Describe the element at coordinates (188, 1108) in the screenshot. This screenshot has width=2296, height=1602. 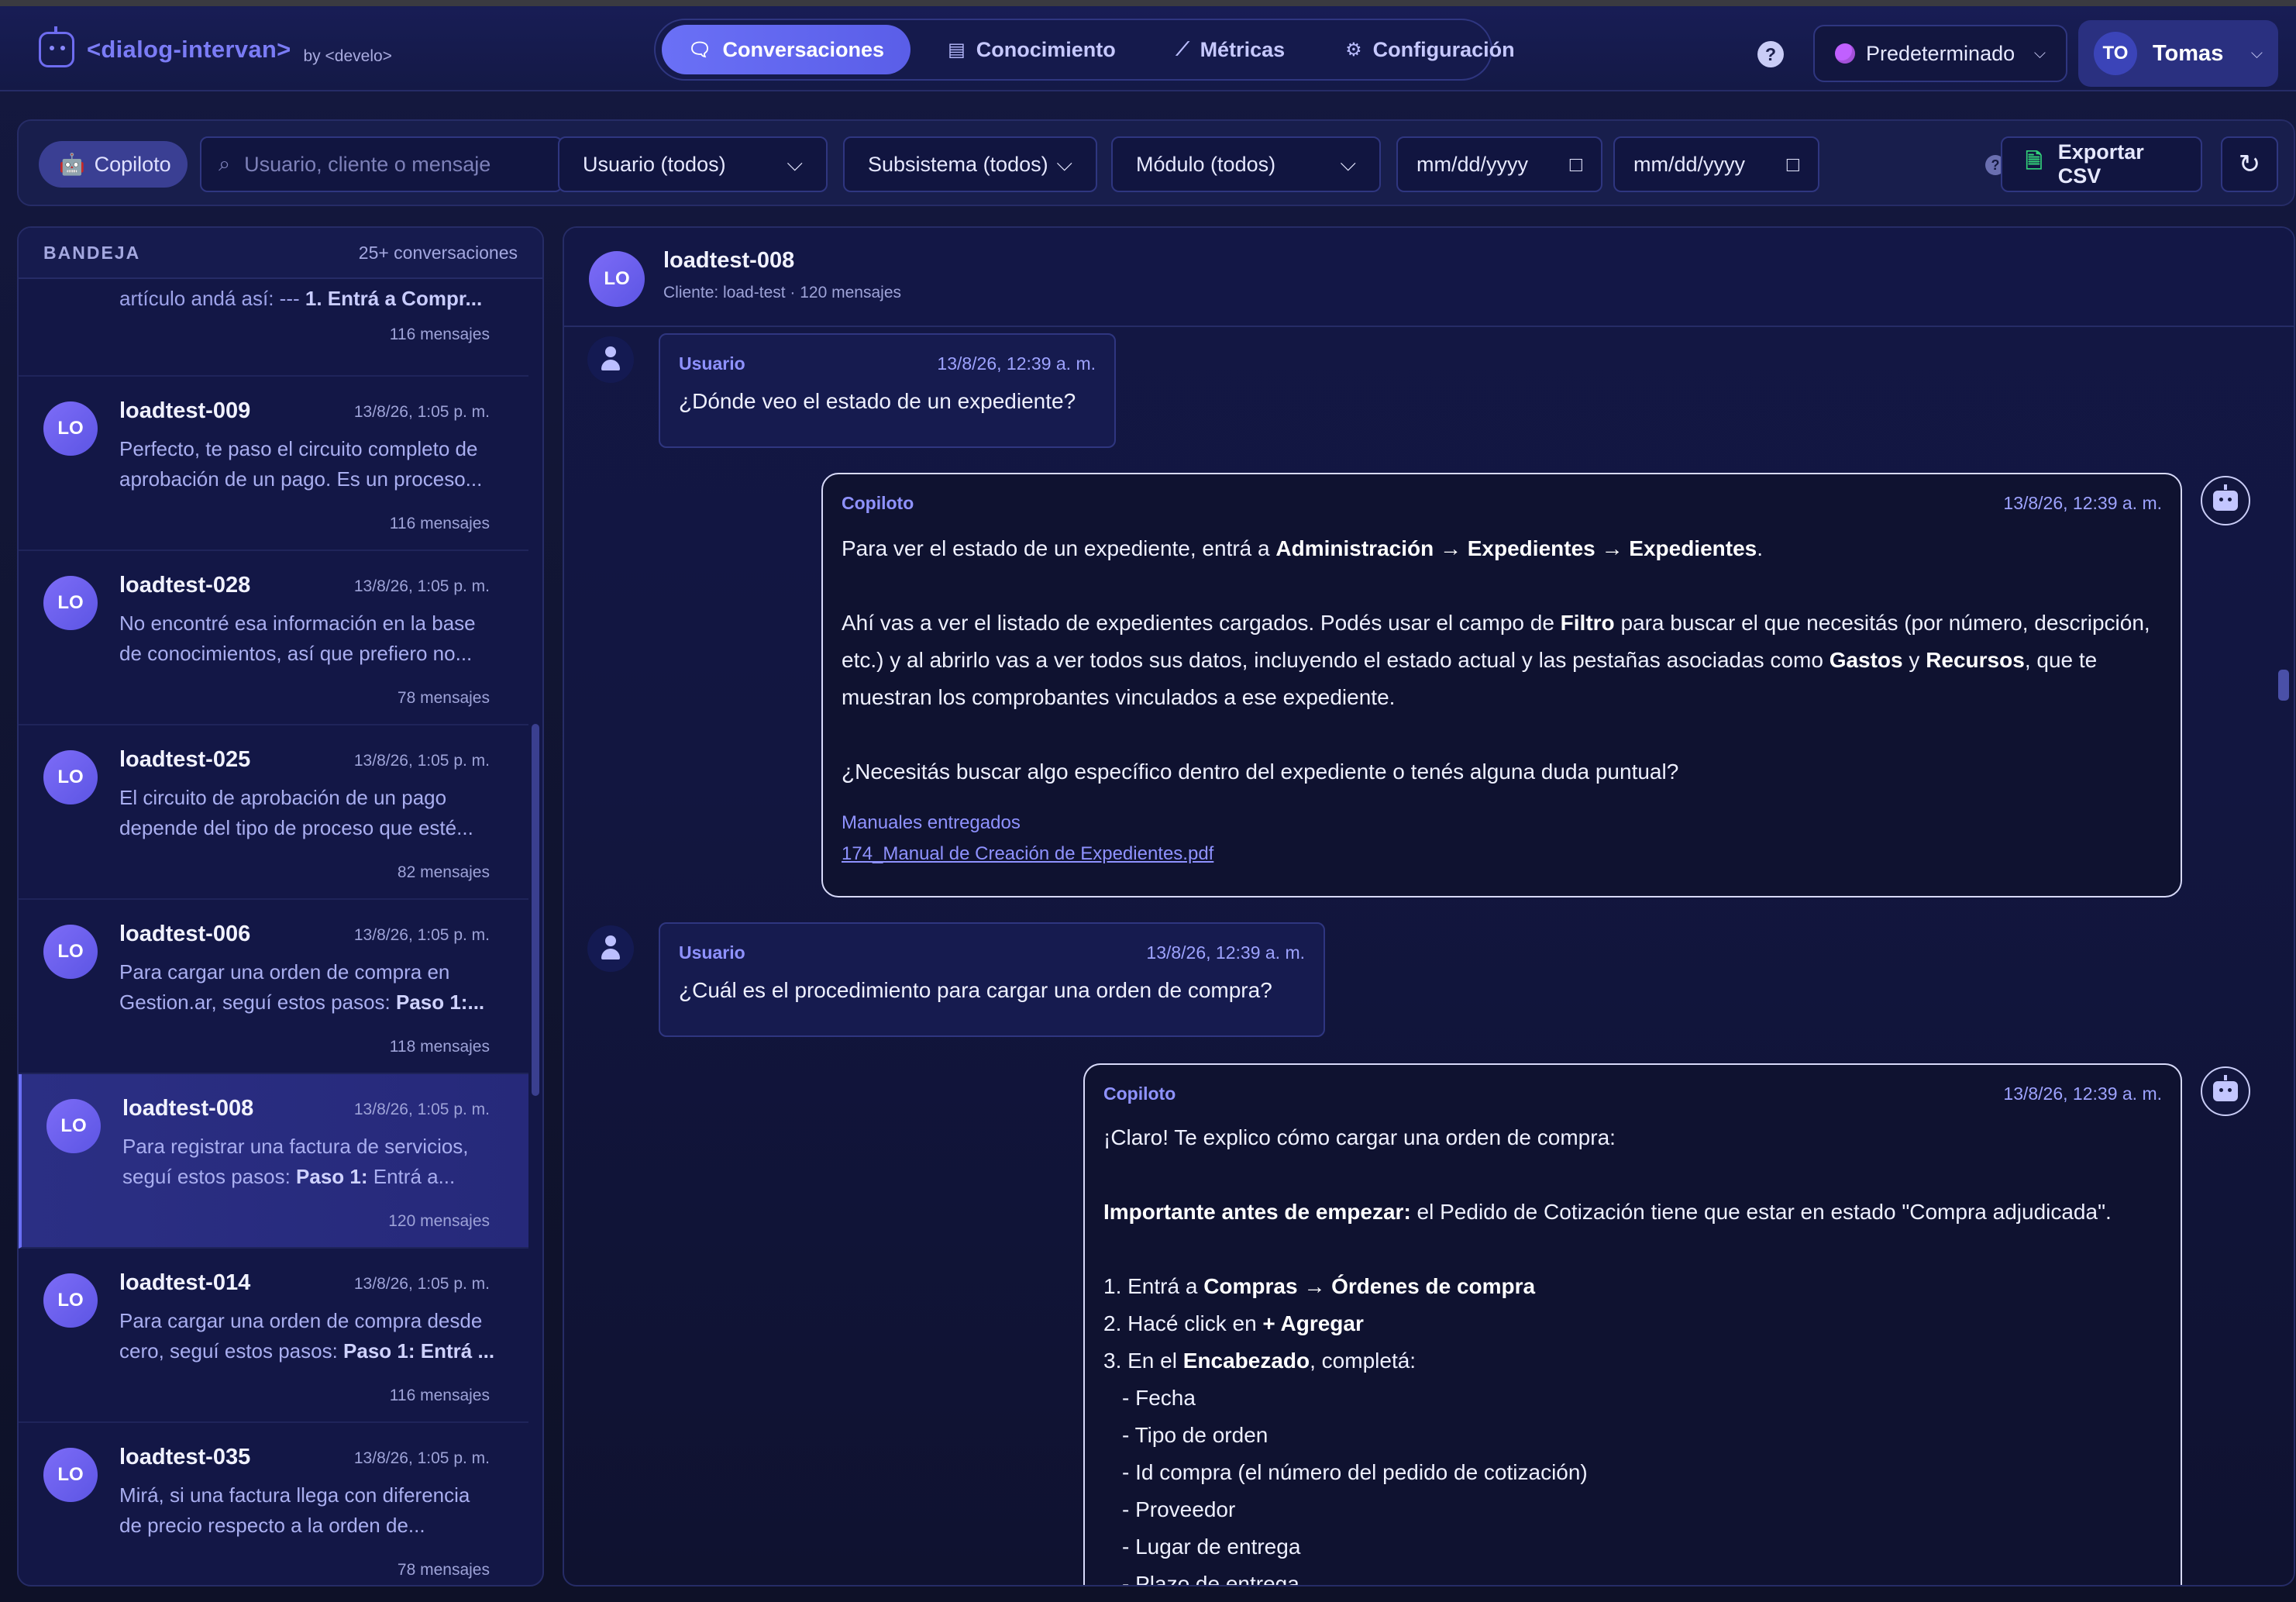
I see `conversation-name: loadtest-008` at that location.